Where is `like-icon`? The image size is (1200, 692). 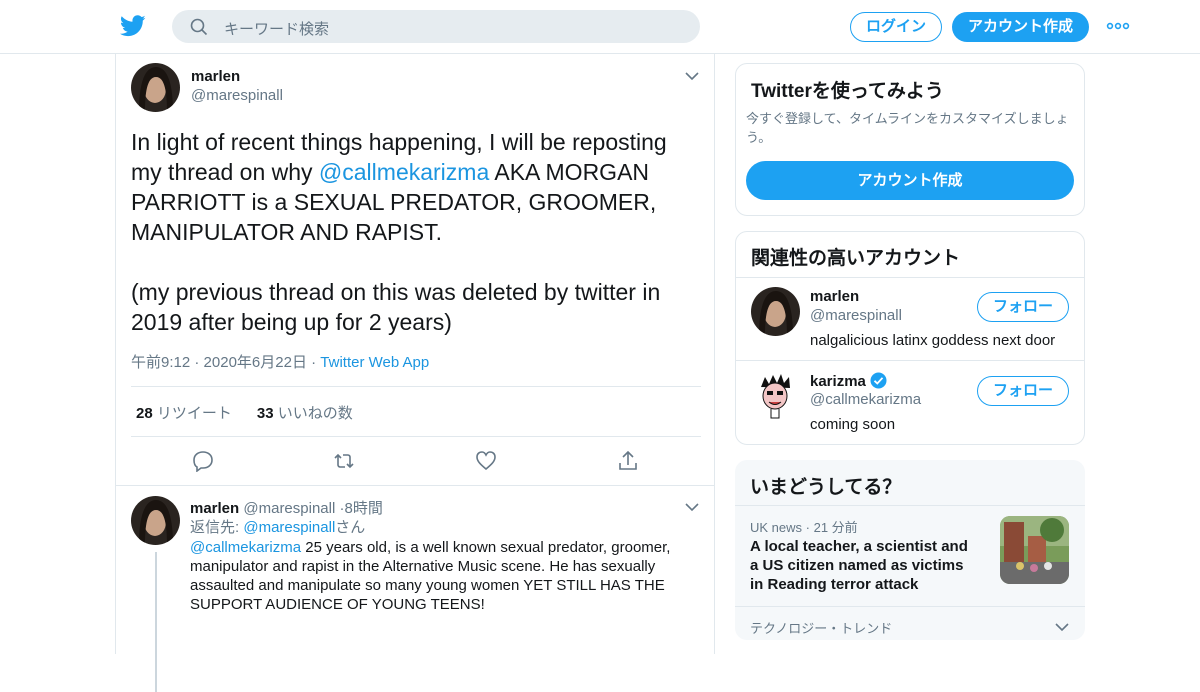 like-icon is located at coordinates (486, 461).